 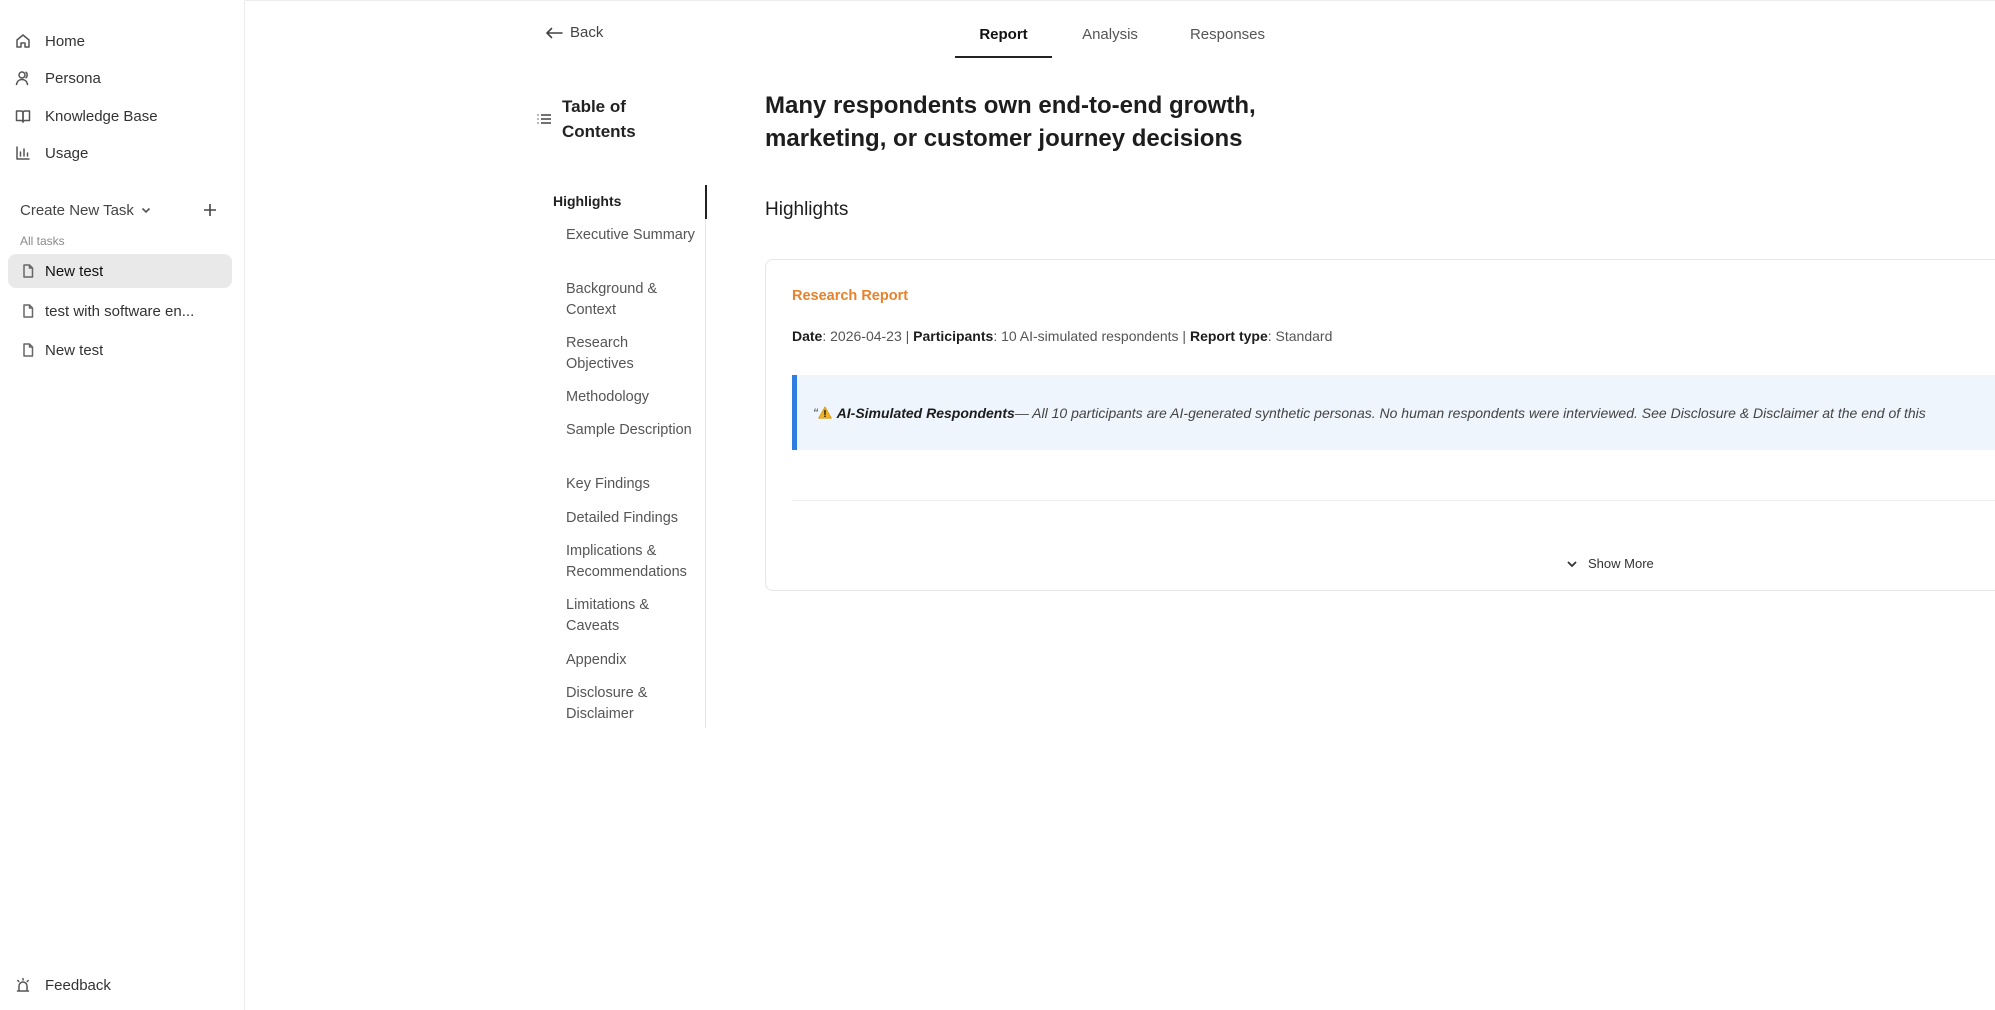 I want to click on create-task-row: Create New Task, so click(x=120, y=210).